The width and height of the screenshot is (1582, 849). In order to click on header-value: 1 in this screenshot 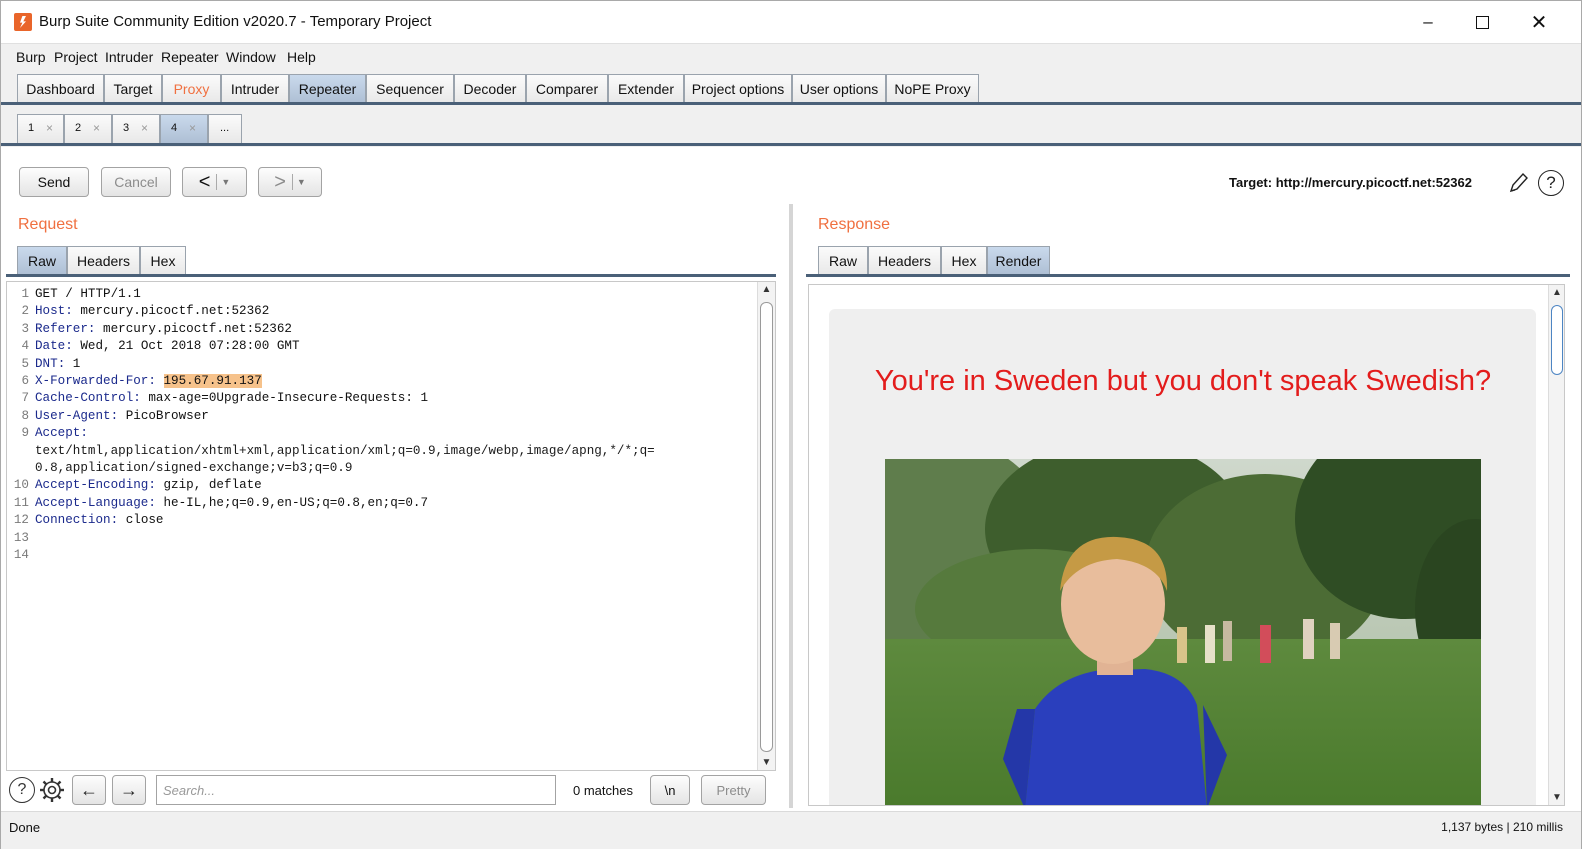, I will do `click(73, 363)`.